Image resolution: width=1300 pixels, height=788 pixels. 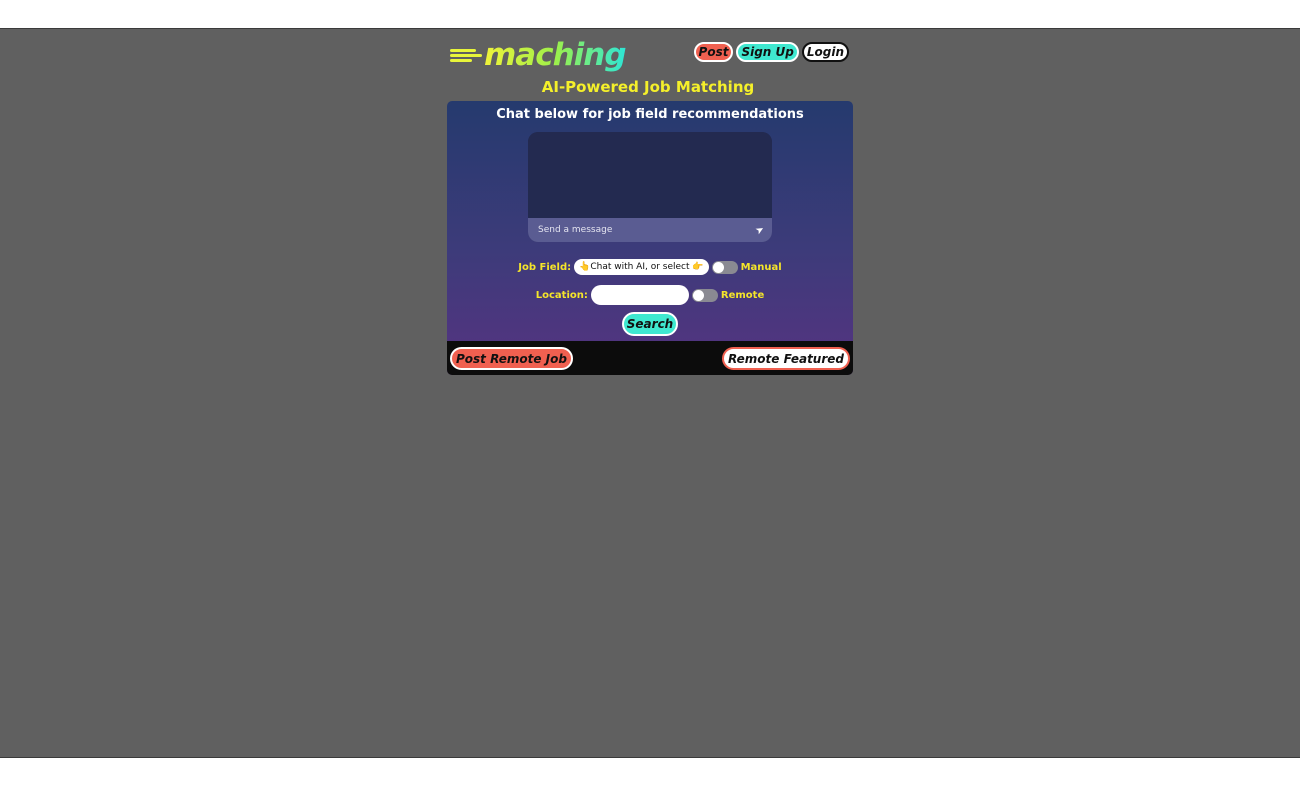 What do you see at coordinates (641, 267) in the screenshot?
I see `job-field-select: 👆Chat with AI, or select 👉` at bounding box center [641, 267].